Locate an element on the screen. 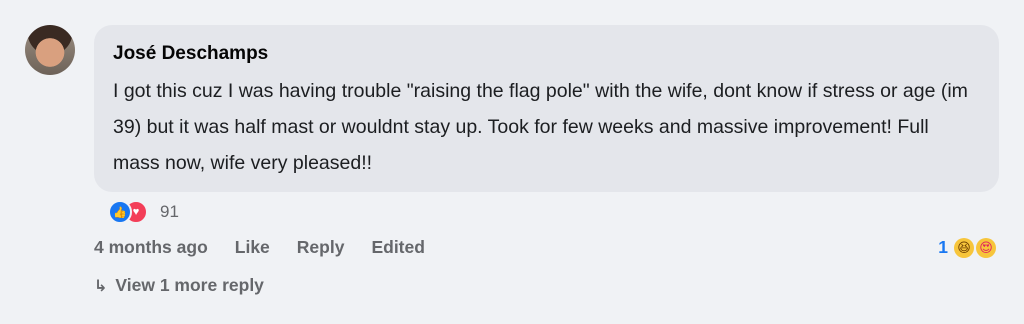 This screenshot has height=324, width=1024. comment-author: José Deschamps is located at coordinates (545, 54).